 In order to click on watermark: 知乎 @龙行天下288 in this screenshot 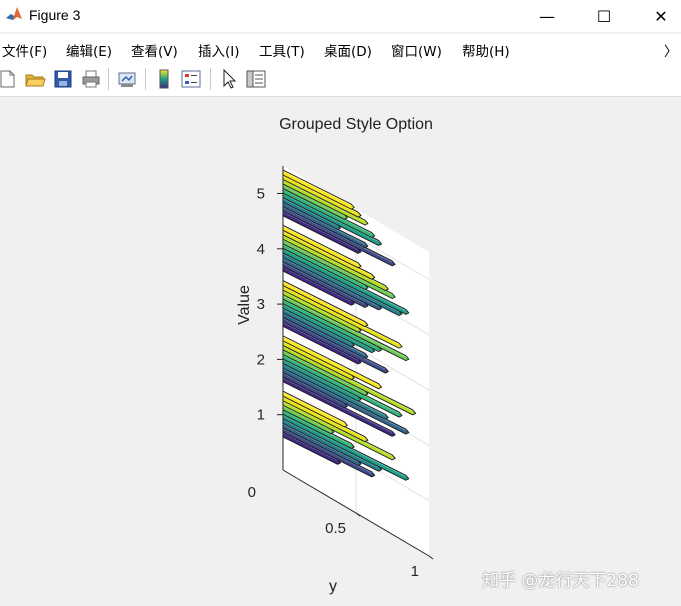, I will do `click(560, 581)`.